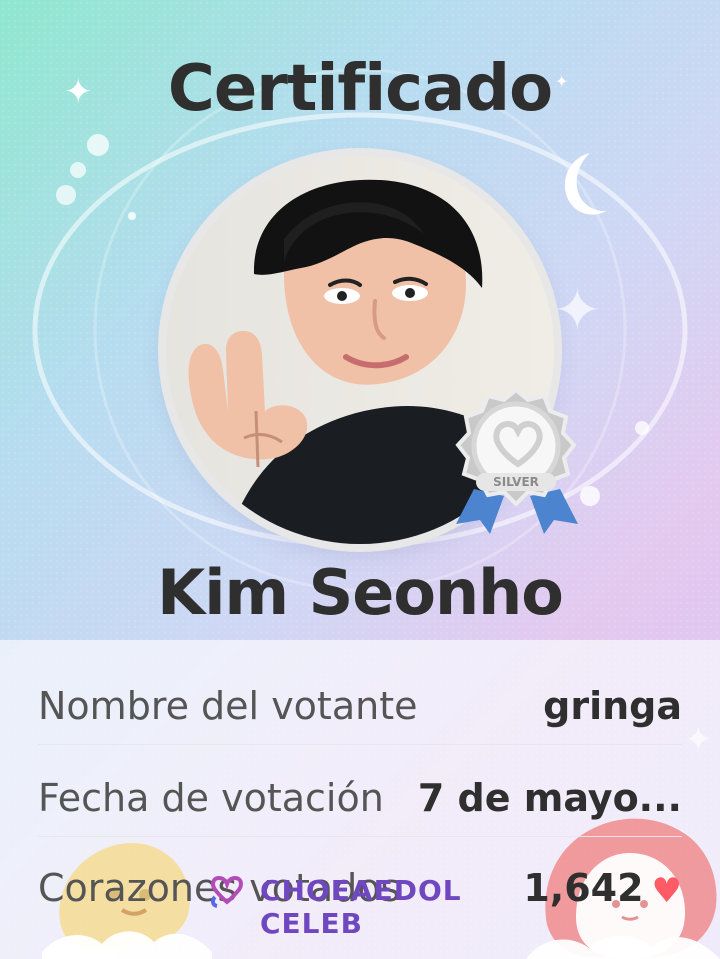 Image resolution: width=720 pixels, height=959 pixels. I want to click on voter-name-value: gringa, so click(612, 706).